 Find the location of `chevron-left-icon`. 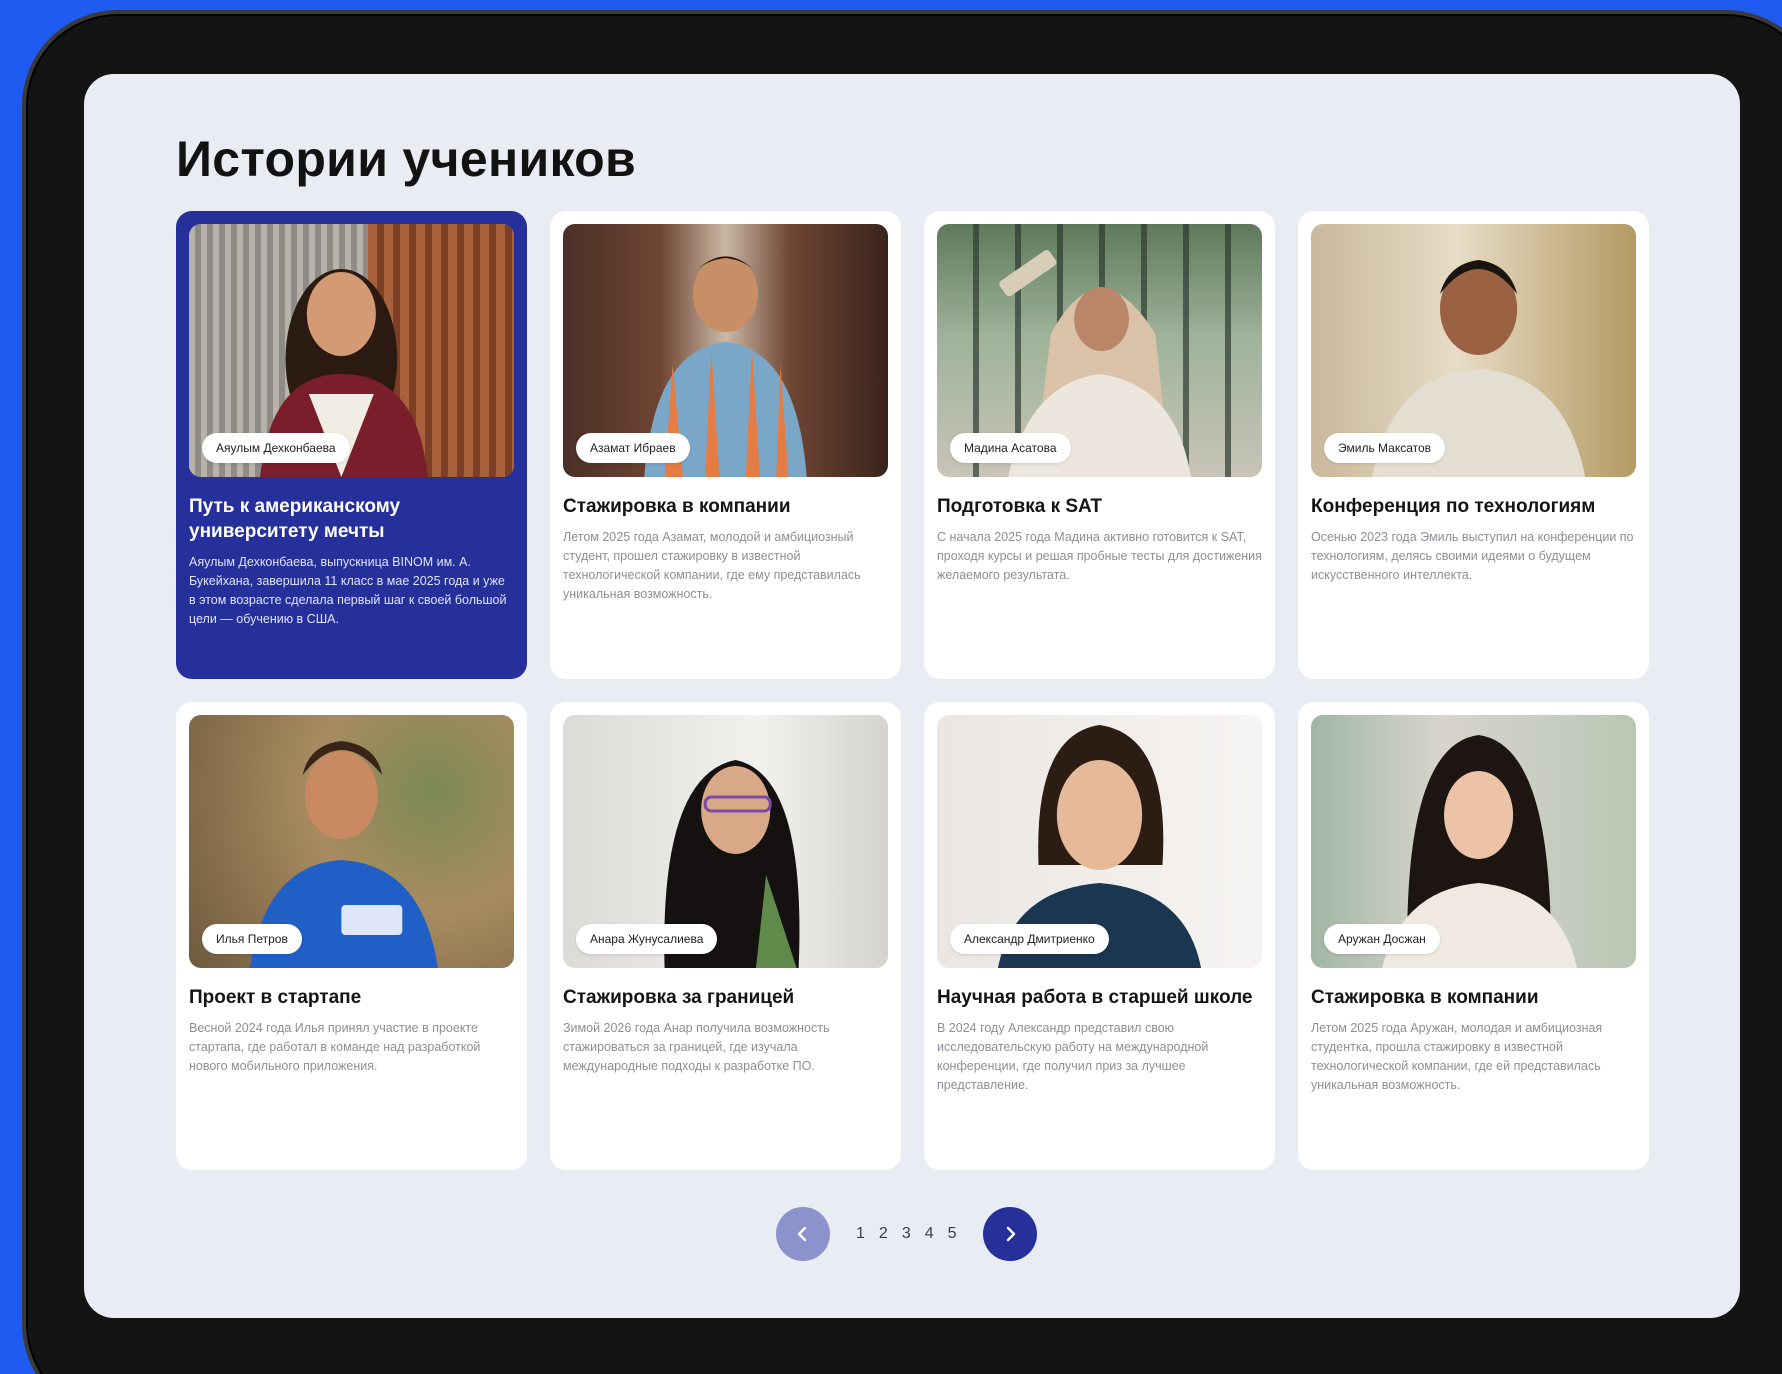

chevron-left-icon is located at coordinates (802, 1234).